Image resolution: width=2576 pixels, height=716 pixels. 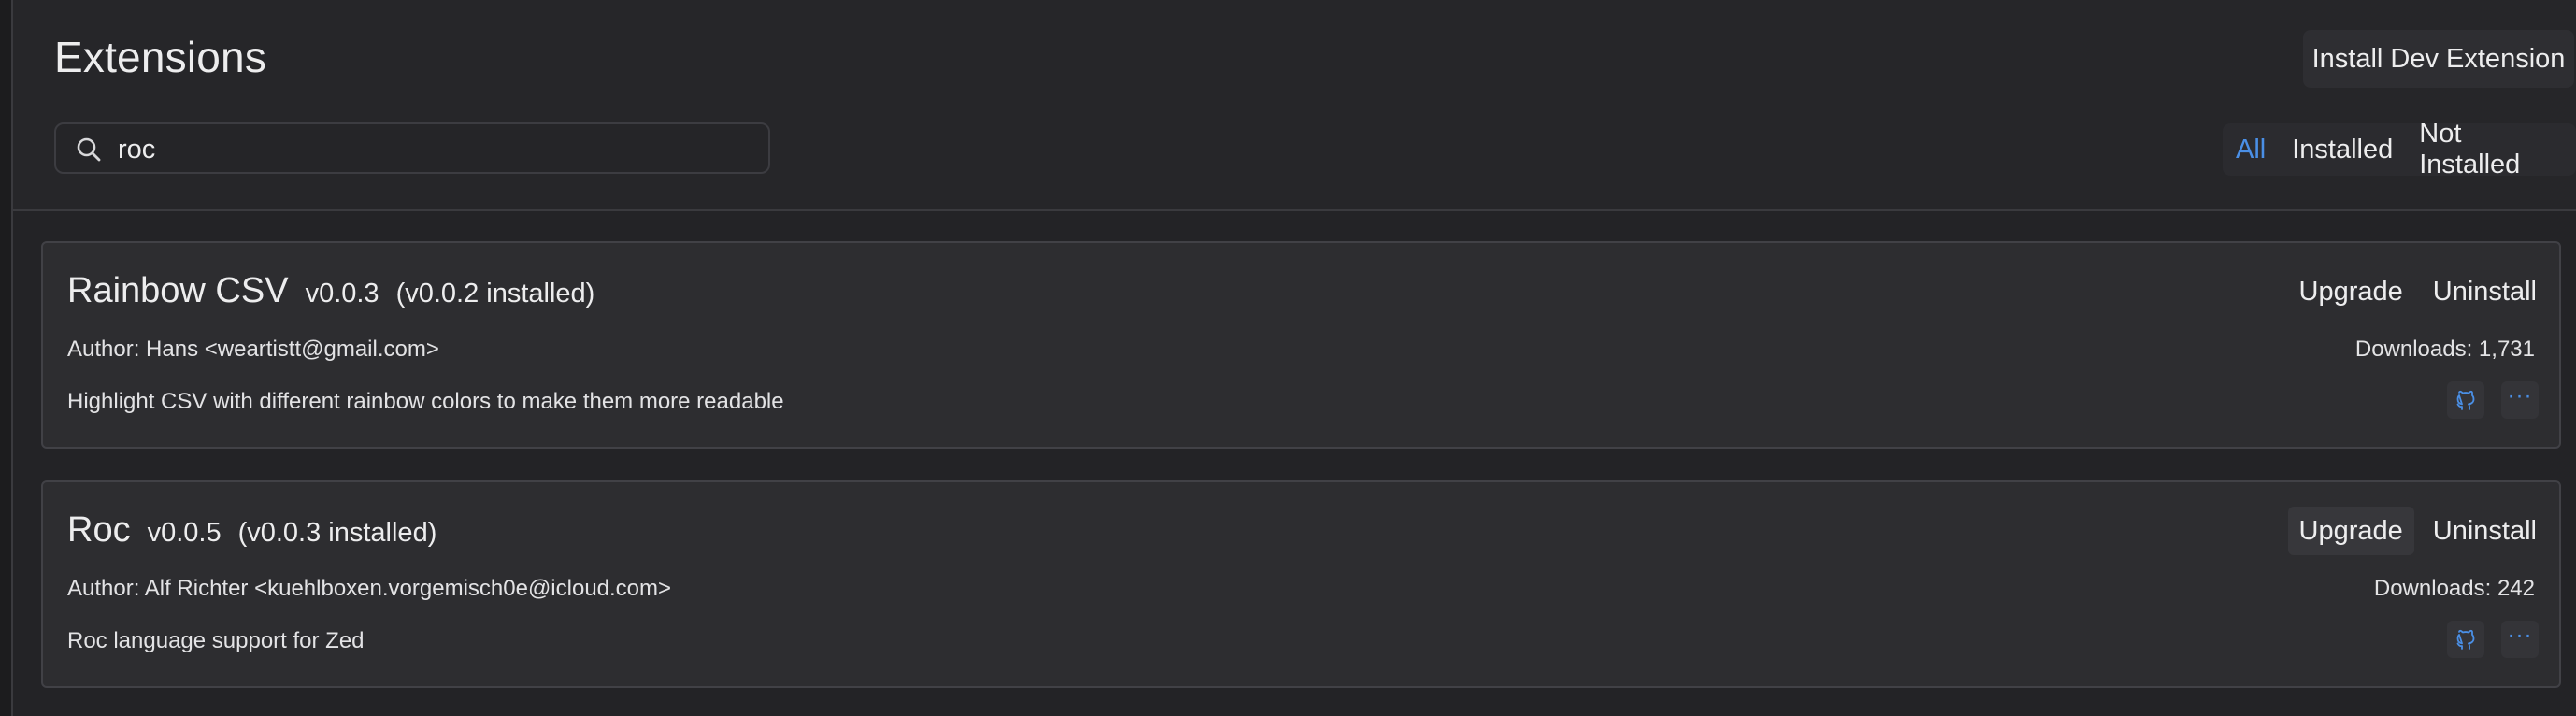 What do you see at coordinates (184, 533) in the screenshot?
I see `extension-version: v0.0.5` at bounding box center [184, 533].